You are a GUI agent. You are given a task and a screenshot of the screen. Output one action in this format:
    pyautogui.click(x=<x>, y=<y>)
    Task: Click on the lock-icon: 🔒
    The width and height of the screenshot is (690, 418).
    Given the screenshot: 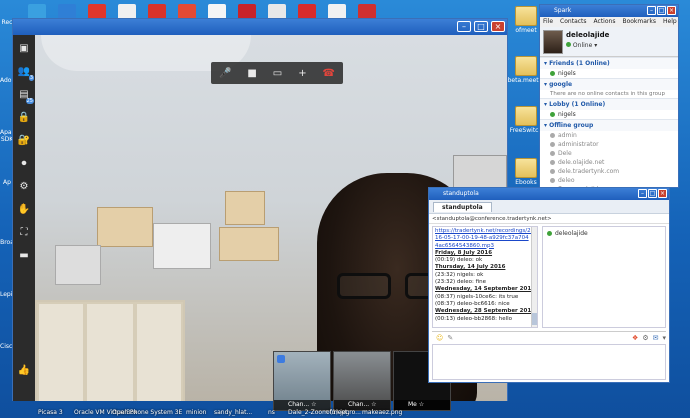 What is the action you would take?
    pyautogui.click(x=24, y=117)
    